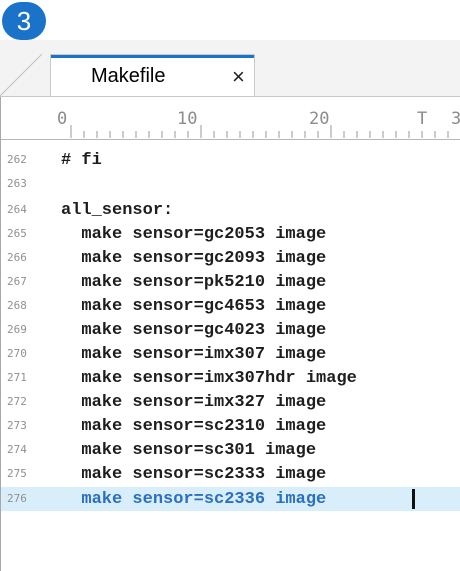 The width and height of the screenshot is (460, 571). Describe the element at coordinates (194, 499) in the screenshot. I see `line-text: make sensor=sc2336 image` at that location.